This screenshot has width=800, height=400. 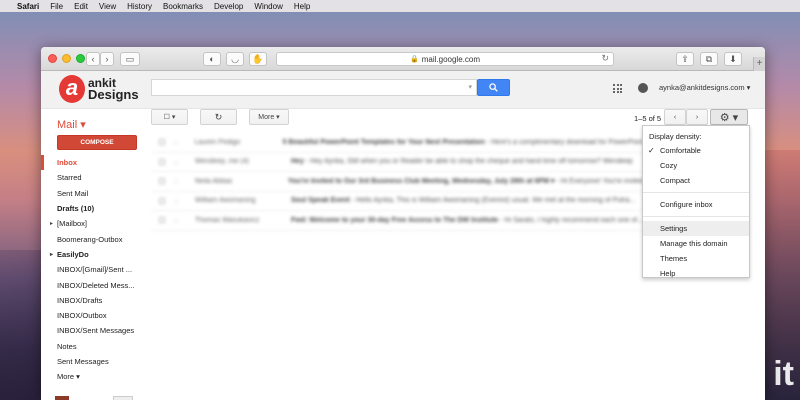 I want to click on address-bar: 🔒 mail.google.com ↻, so click(x=445, y=59).